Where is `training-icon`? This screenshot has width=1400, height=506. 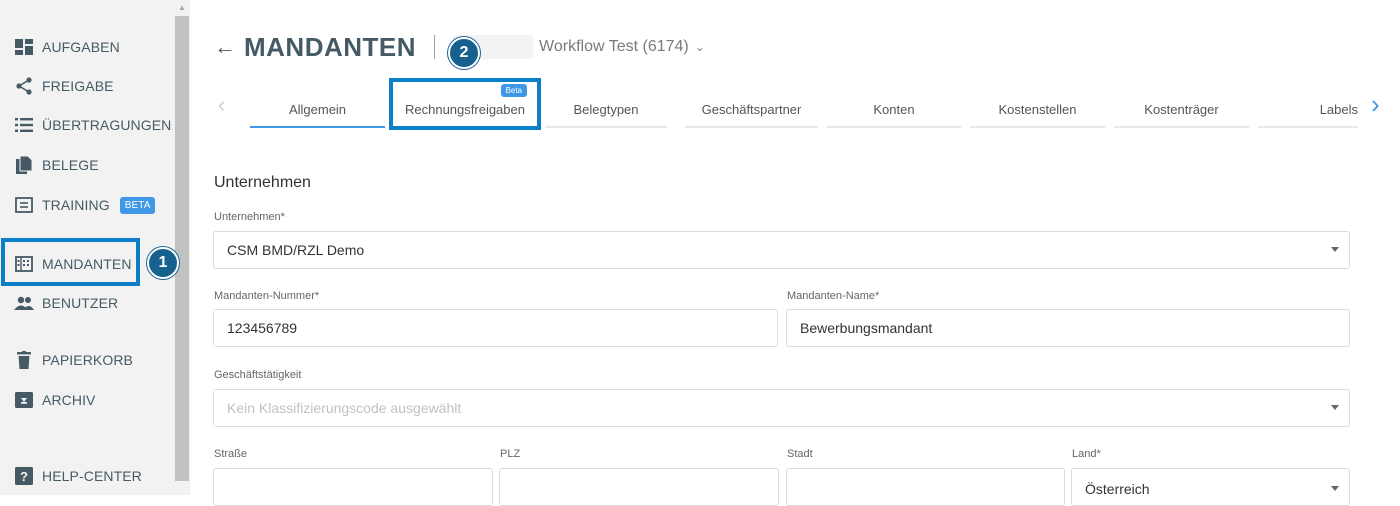
training-icon is located at coordinates (24, 205).